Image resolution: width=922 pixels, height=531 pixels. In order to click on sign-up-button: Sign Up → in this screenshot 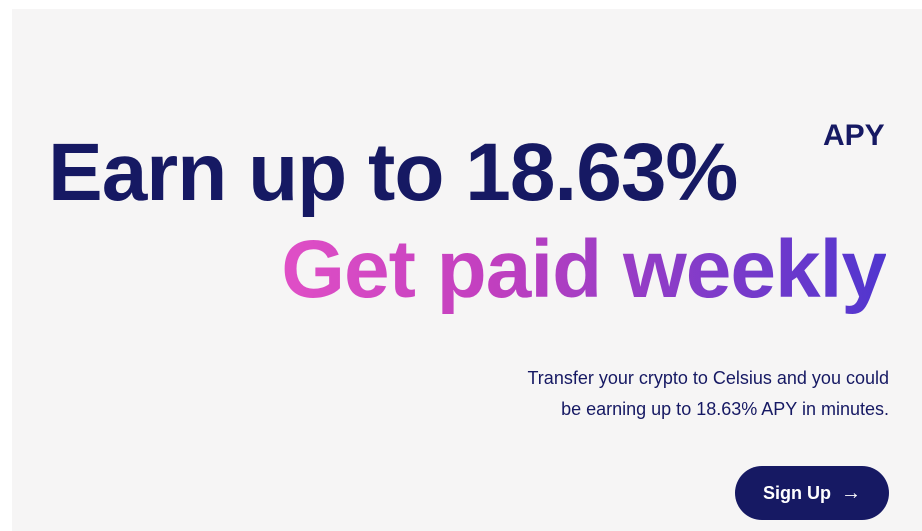, I will do `click(812, 493)`.